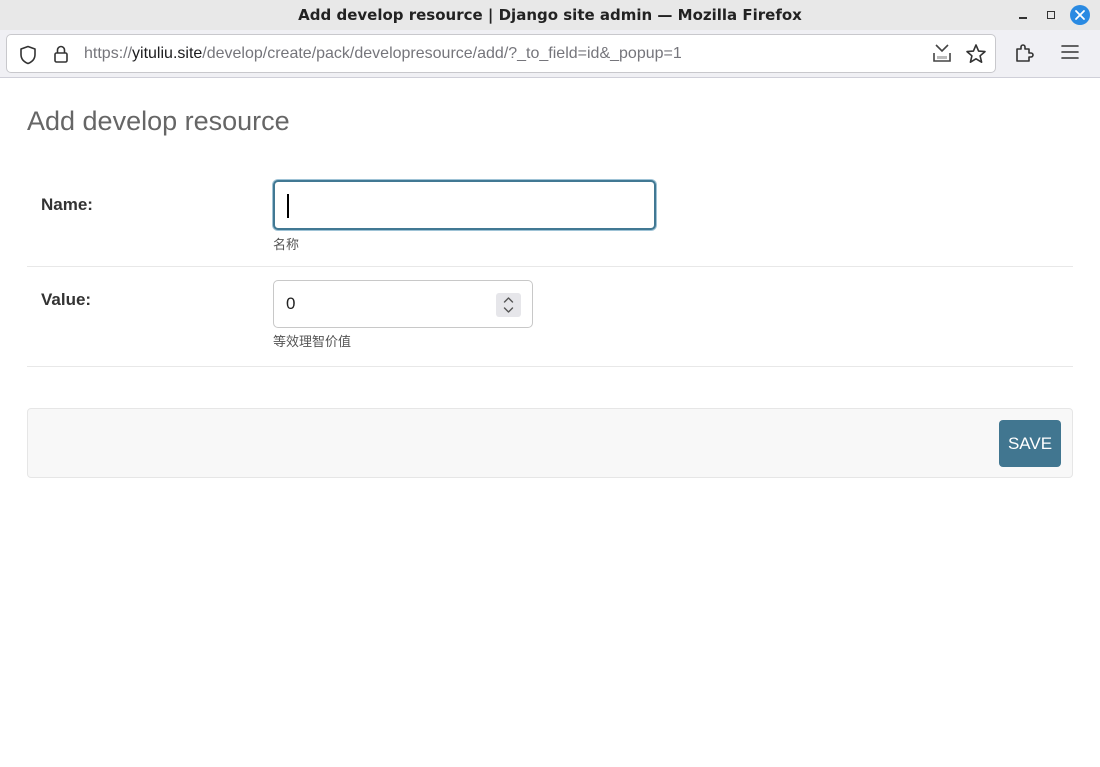  What do you see at coordinates (403, 304) in the screenshot?
I see `value-number-input: 0` at bounding box center [403, 304].